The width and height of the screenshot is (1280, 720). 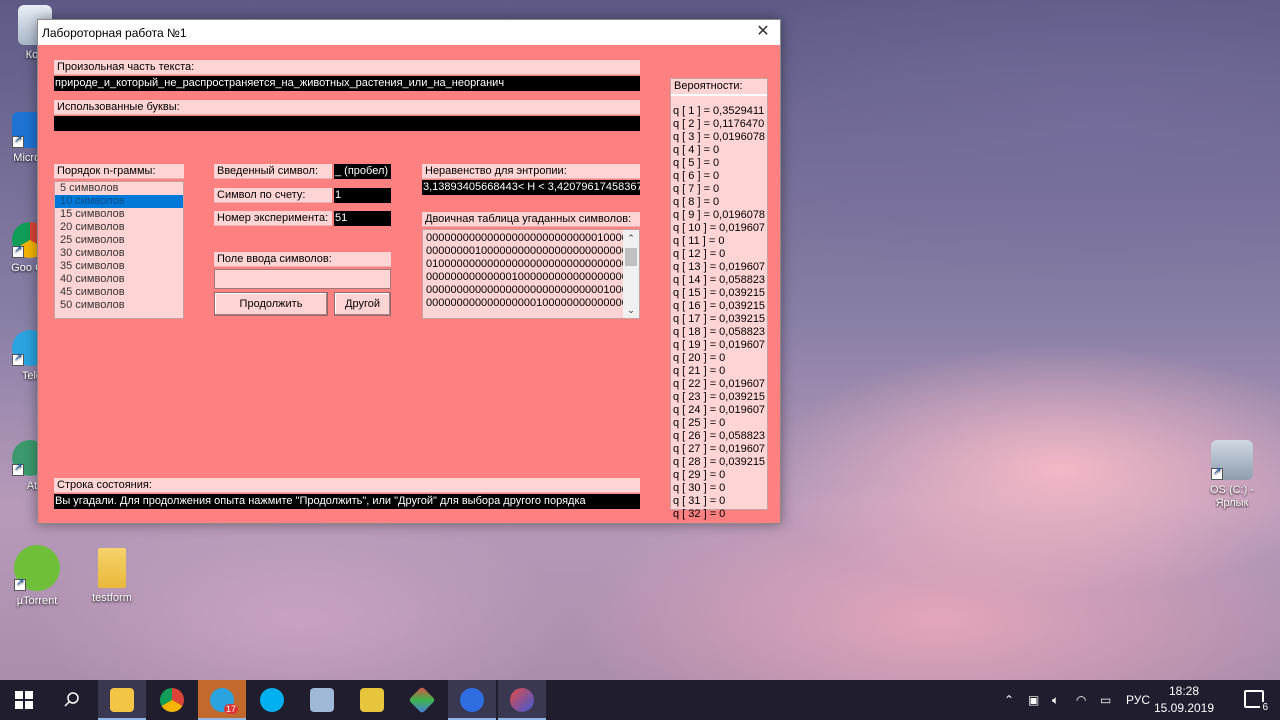 I want to click on windows-icon, so click(x=24, y=700).